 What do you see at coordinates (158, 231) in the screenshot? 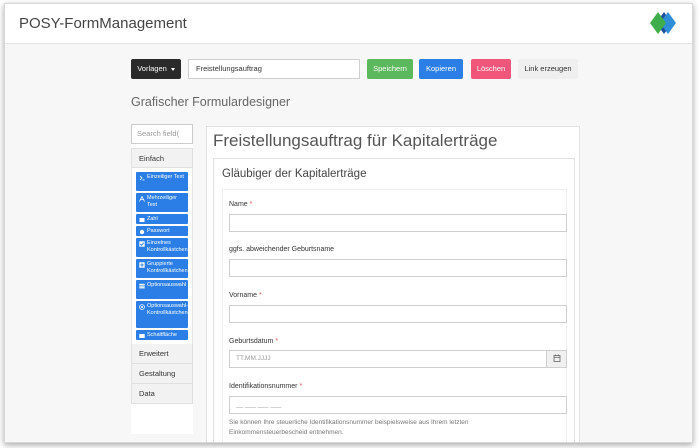
I see `tool-label: Passwort` at bounding box center [158, 231].